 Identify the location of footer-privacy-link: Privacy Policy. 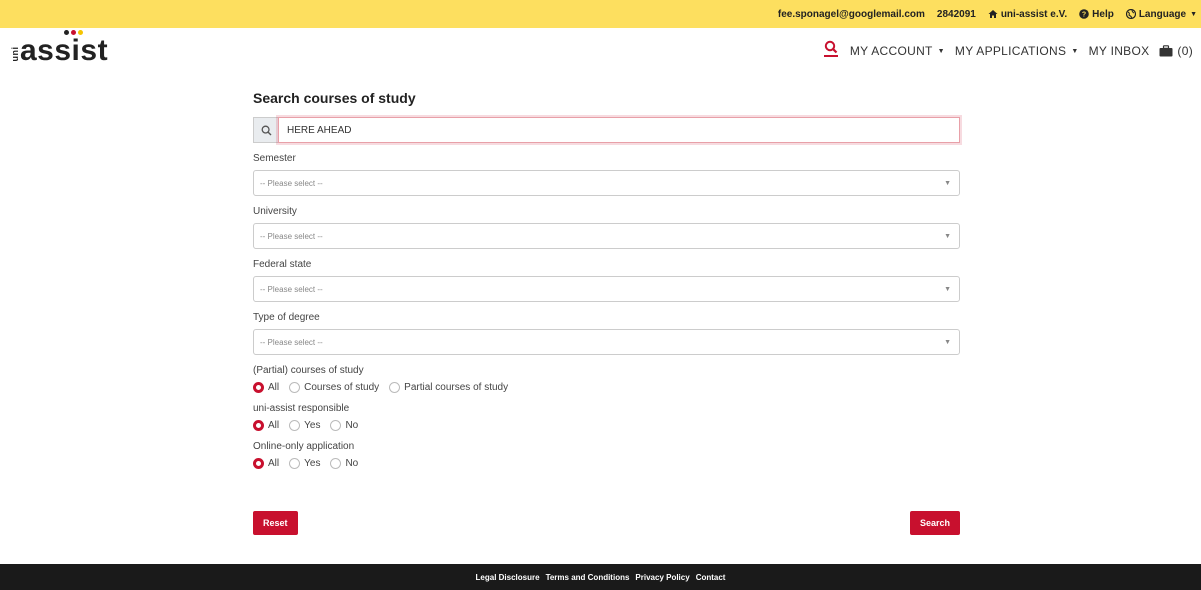
(662, 577).